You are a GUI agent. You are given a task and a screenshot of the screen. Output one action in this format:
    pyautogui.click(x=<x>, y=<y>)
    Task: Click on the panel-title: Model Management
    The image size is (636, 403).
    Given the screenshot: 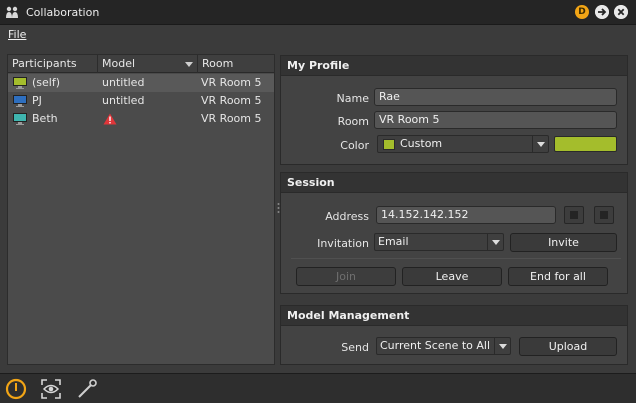 What is the action you would take?
    pyautogui.click(x=454, y=316)
    